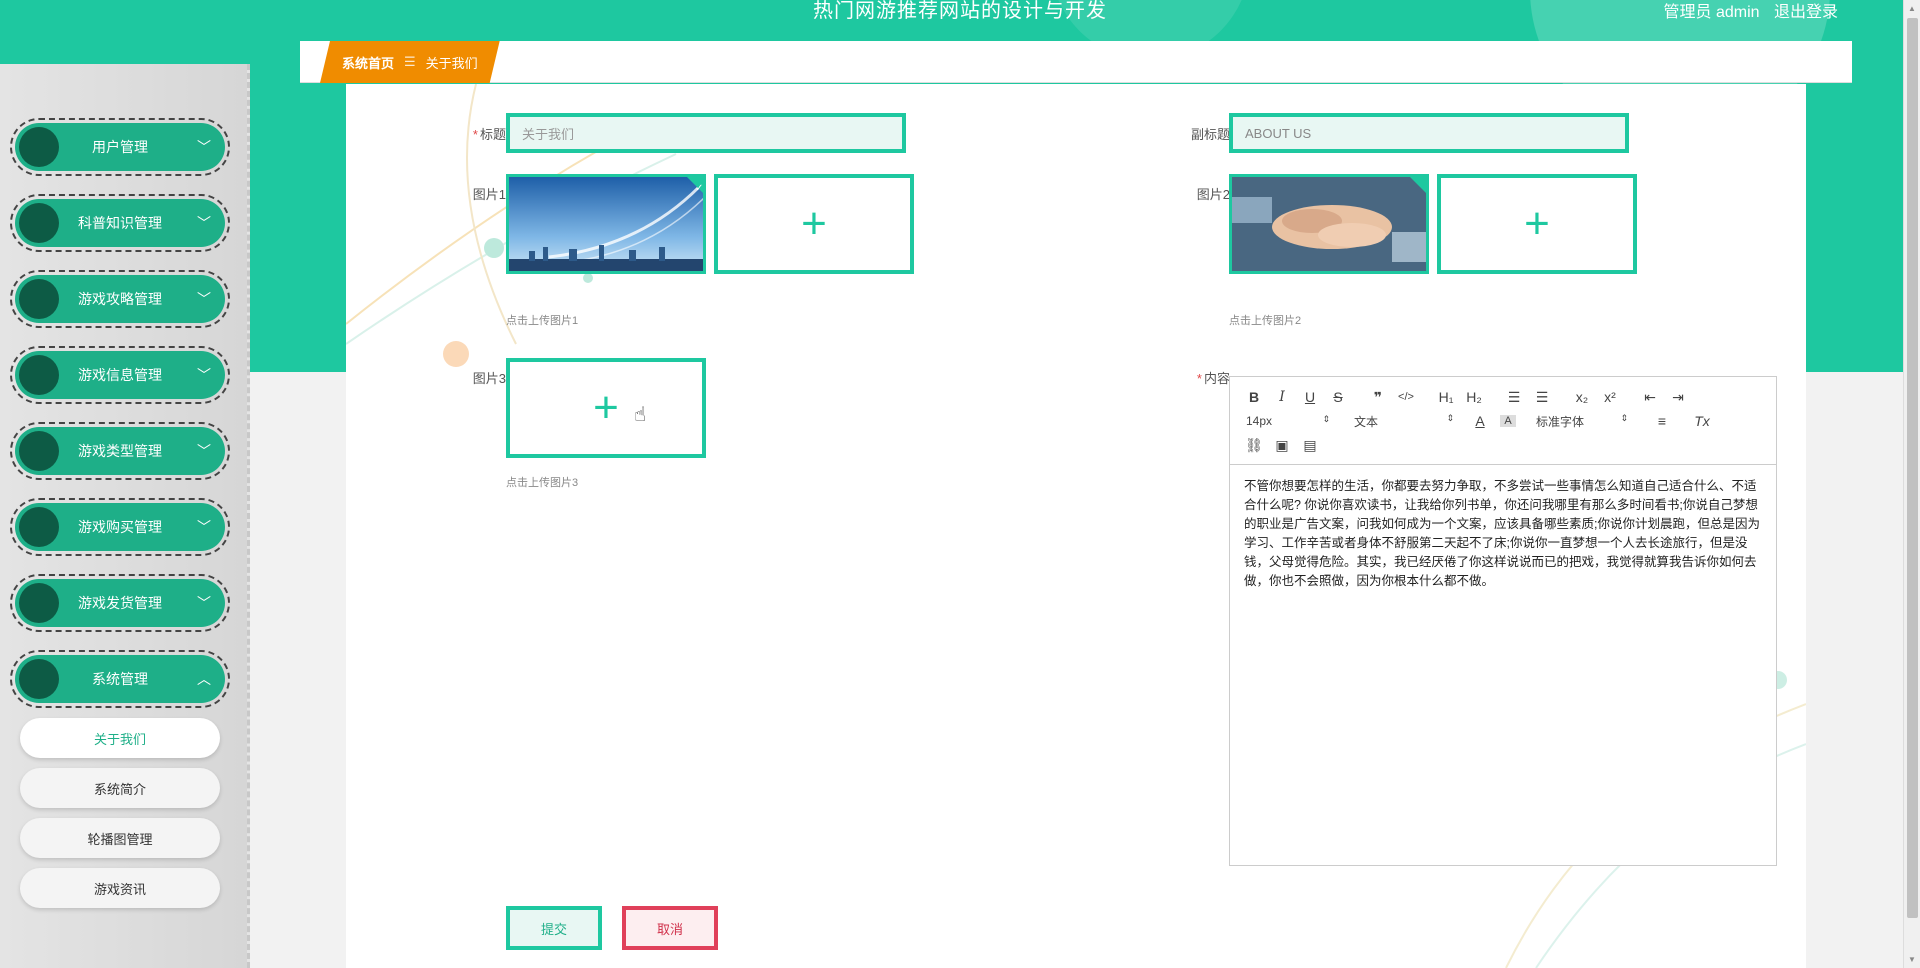  I want to click on bold-icon: B, so click(1254, 397).